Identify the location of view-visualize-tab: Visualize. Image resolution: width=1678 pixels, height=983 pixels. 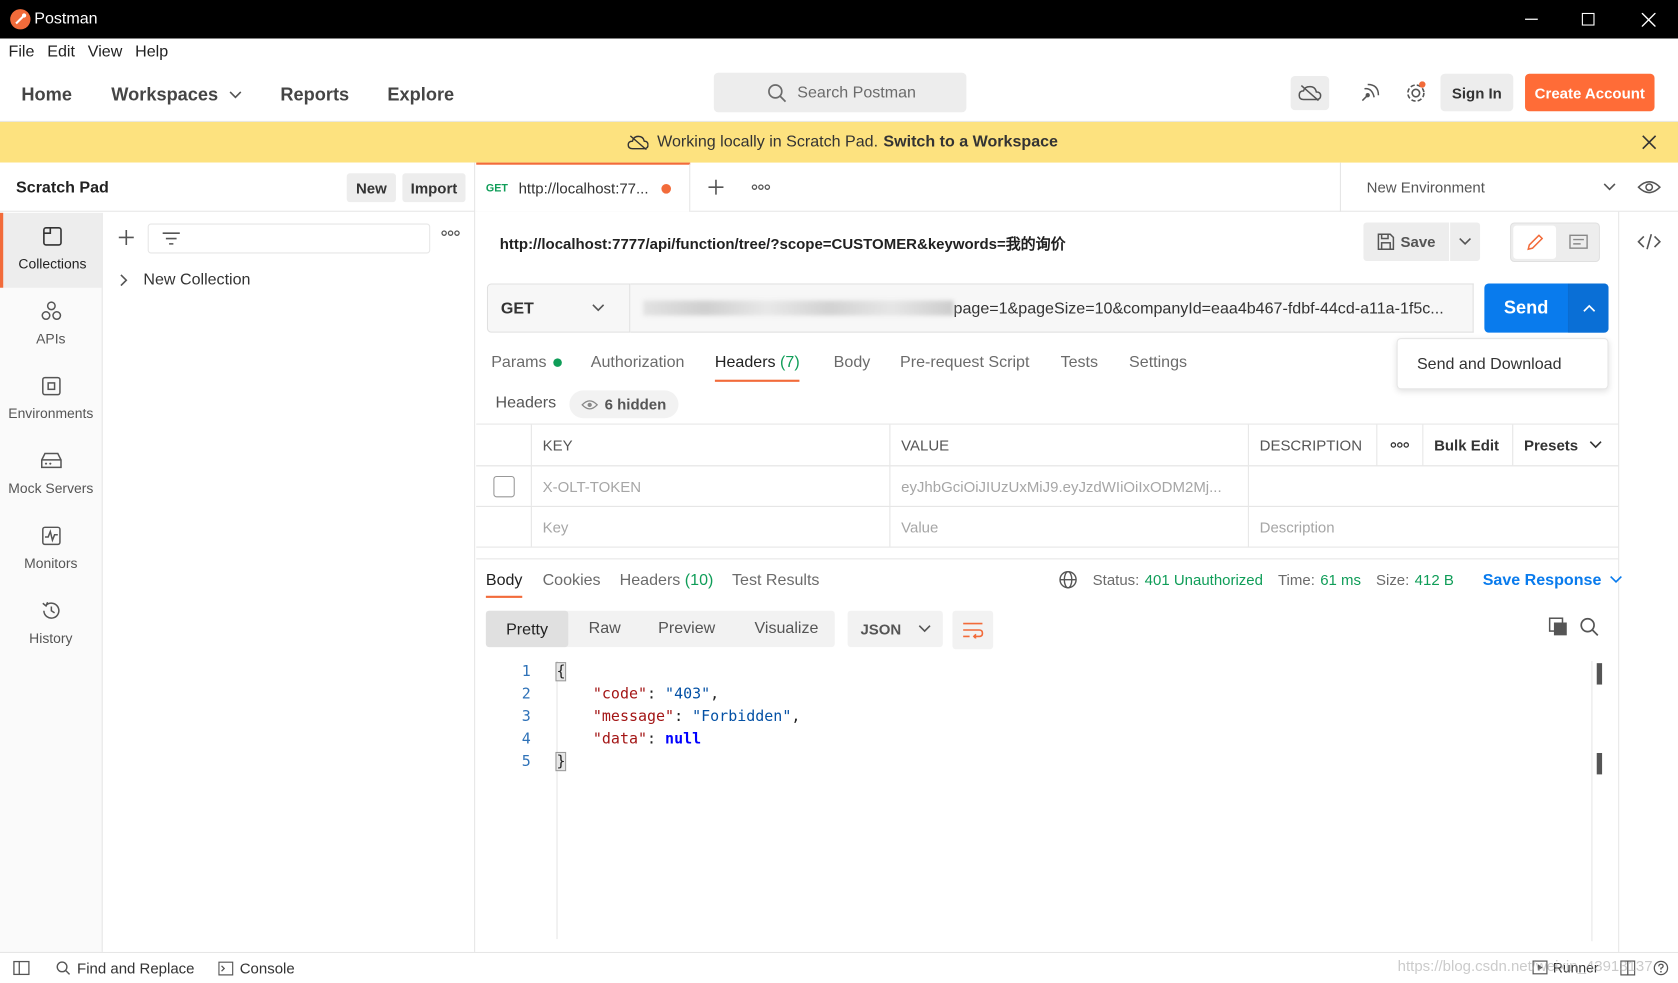
(786, 628).